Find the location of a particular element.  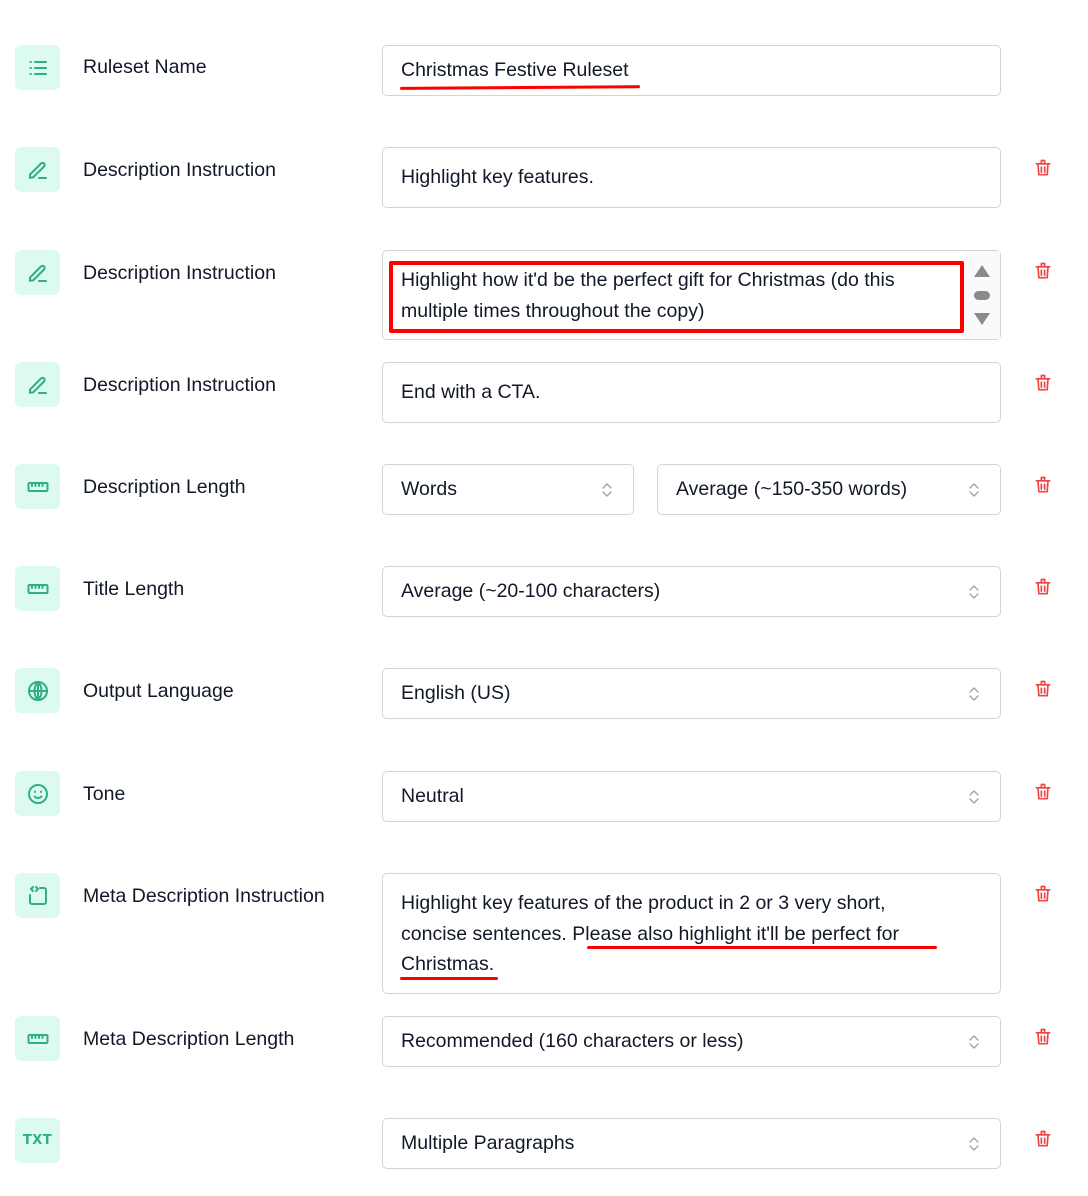

output-language-select: English (US) is located at coordinates (691, 693).